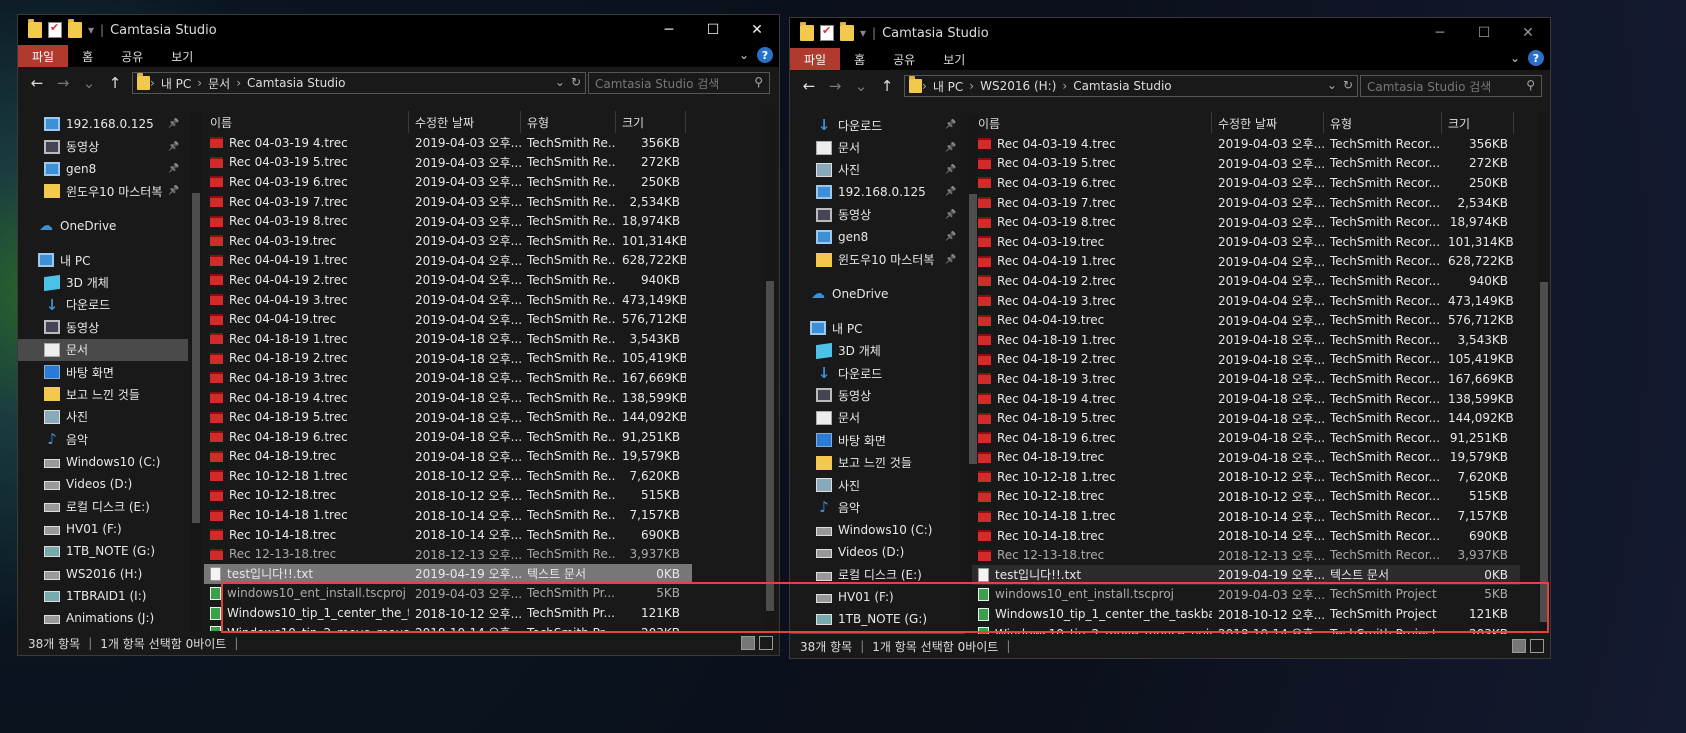  I want to click on up-button: ↑, so click(115, 83).